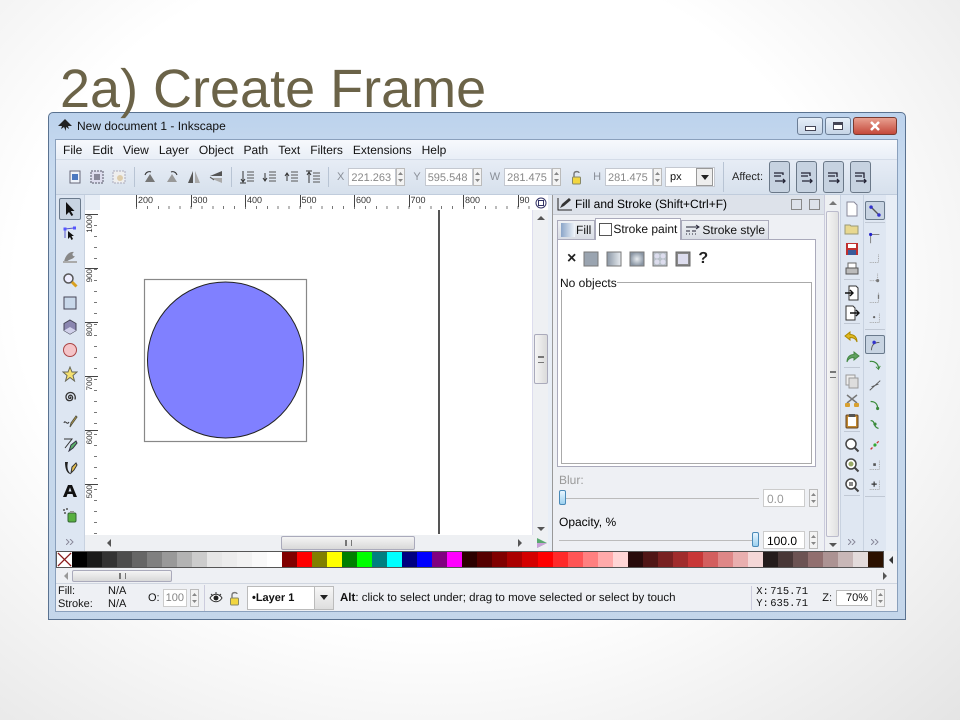 The width and height of the screenshot is (960, 720). What do you see at coordinates (217, 201) in the screenshot?
I see `ruler-label: 300` at bounding box center [217, 201].